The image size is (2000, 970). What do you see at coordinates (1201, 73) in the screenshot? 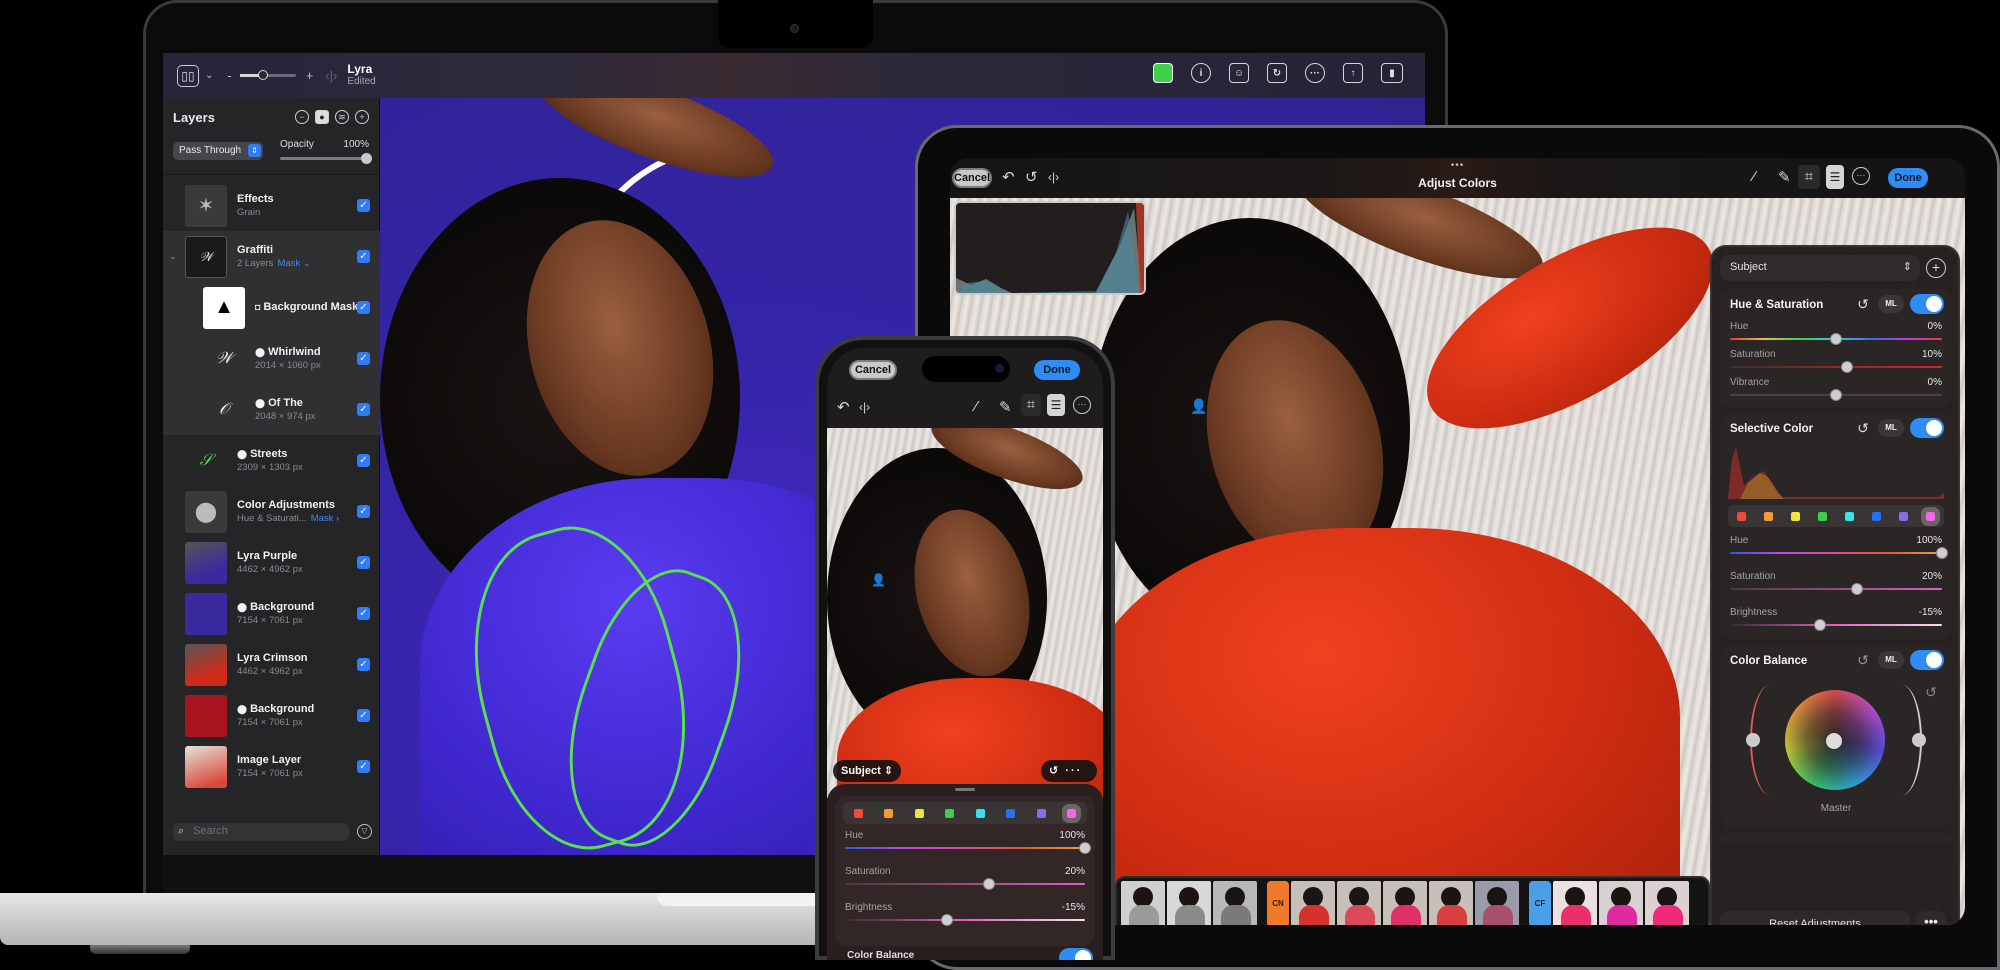
I see `info-icon: i` at bounding box center [1201, 73].